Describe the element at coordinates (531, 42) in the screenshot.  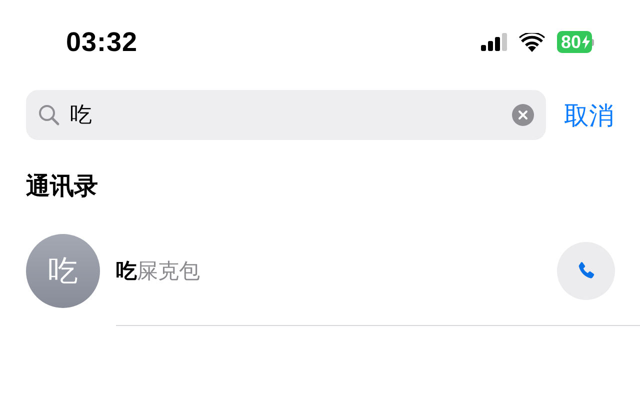
I see `wifi-icon` at that location.